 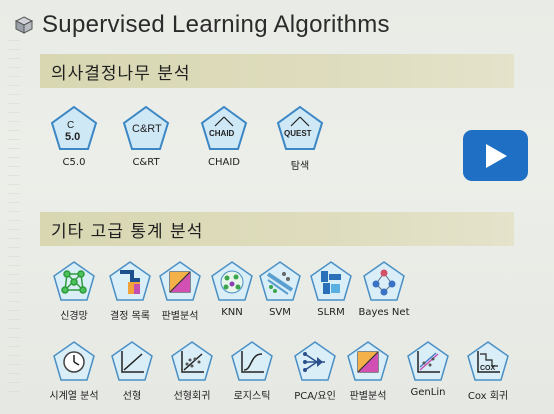 I want to click on svg-text: C&RT, so click(x=147, y=129).